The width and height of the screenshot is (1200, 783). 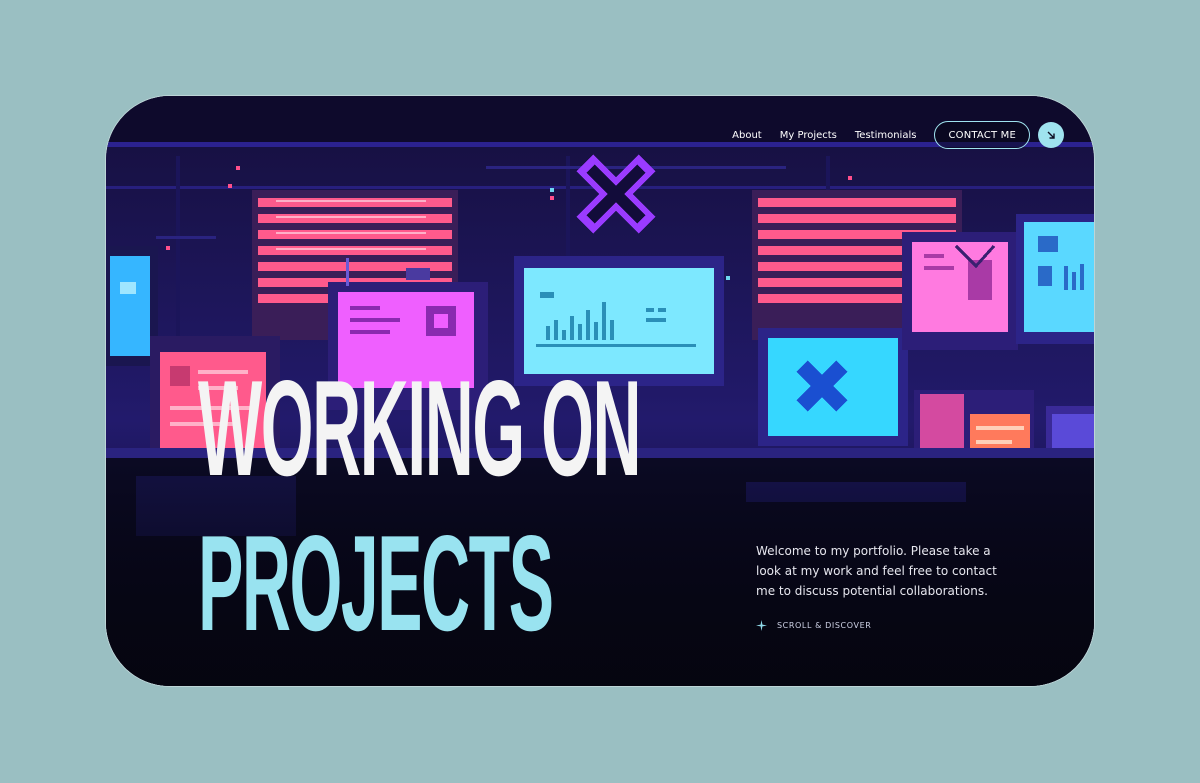 I want to click on contact-me-label: CONTACT ME, so click(x=982, y=135).